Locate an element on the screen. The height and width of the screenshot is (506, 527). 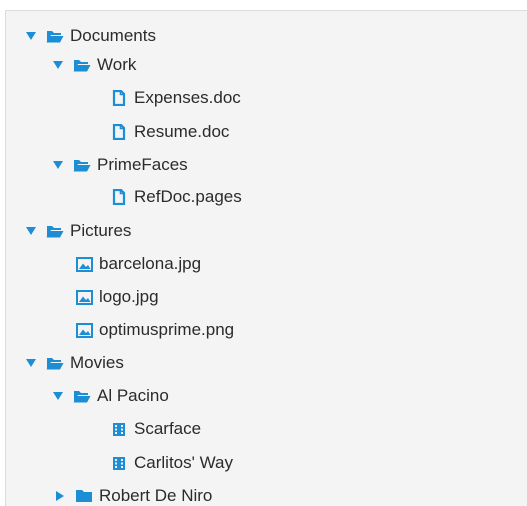
tree-node-carlitos: Carlitos' Way is located at coordinates (171, 463).